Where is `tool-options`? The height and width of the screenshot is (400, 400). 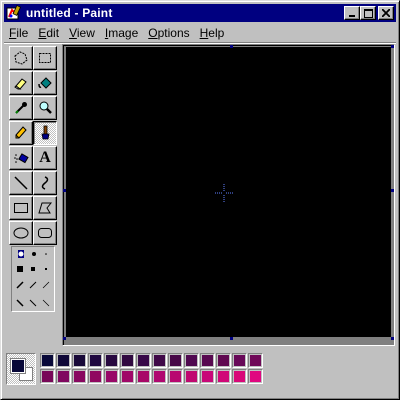
tool-options is located at coordinates (33, 279).